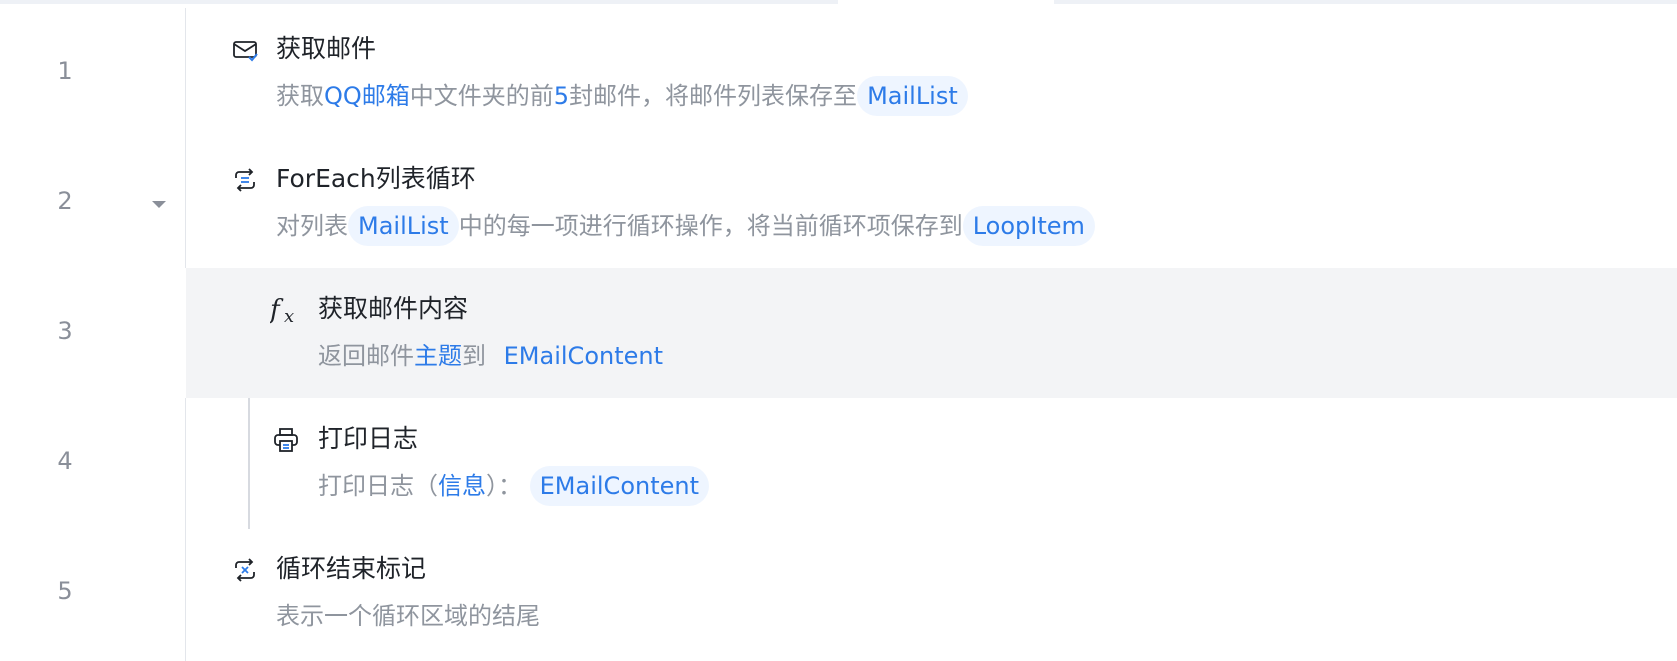  What do you see at coordinates (159, 204) in the screenshot?
I see `collapse-caret-icon` at bounding box center [159, 204].